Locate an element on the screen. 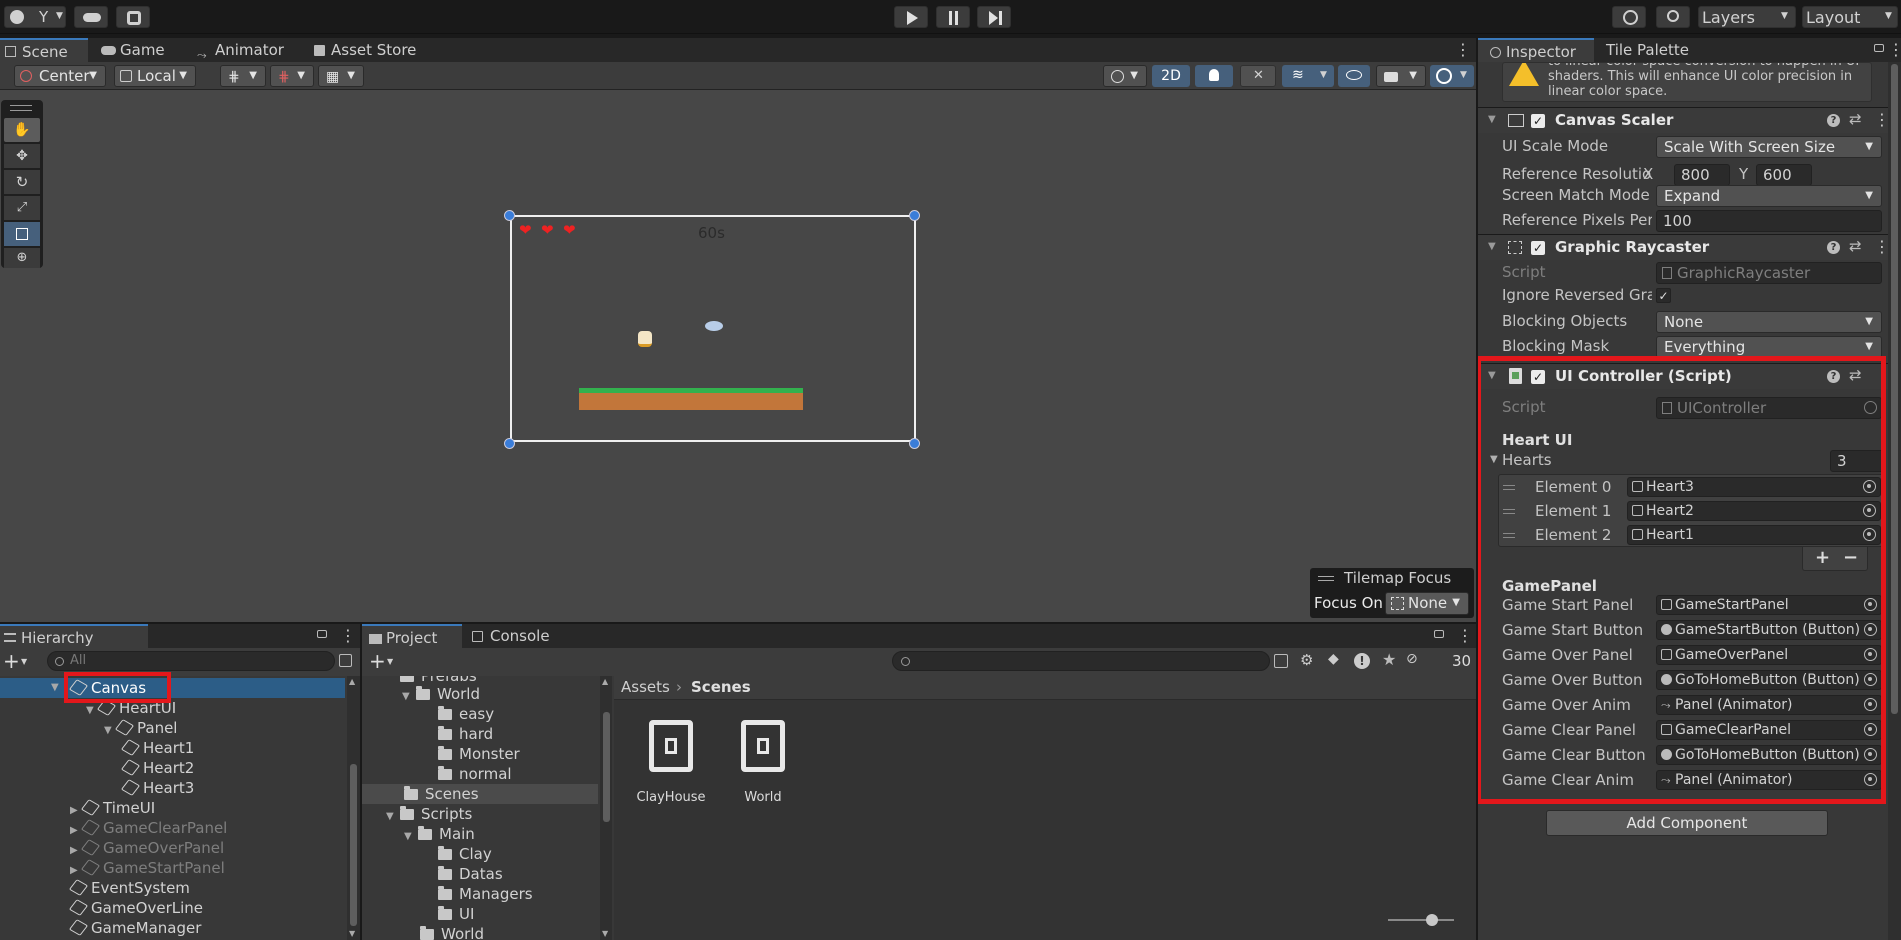 Image resolution: width=1901 pixels, height=940 pixels. folder-item: Managers is located at coordinates (485, 894).